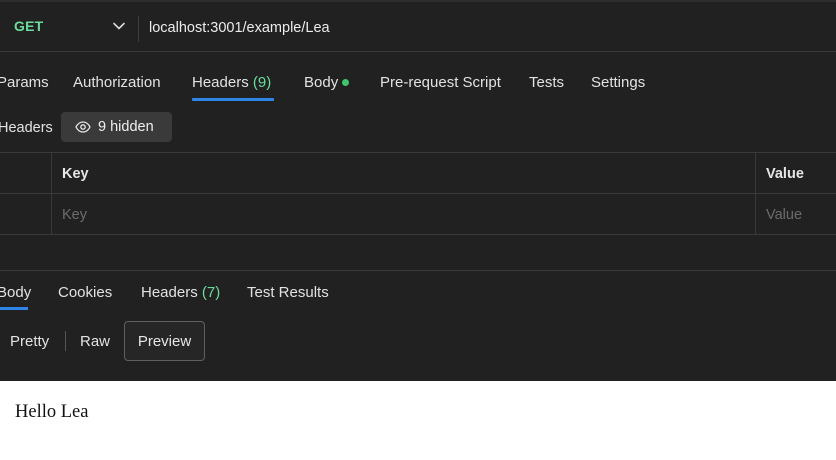 This screenshot has height=460, width=836. I want to click on hidden-headers-label: 9 hidden, so click(126, 127).